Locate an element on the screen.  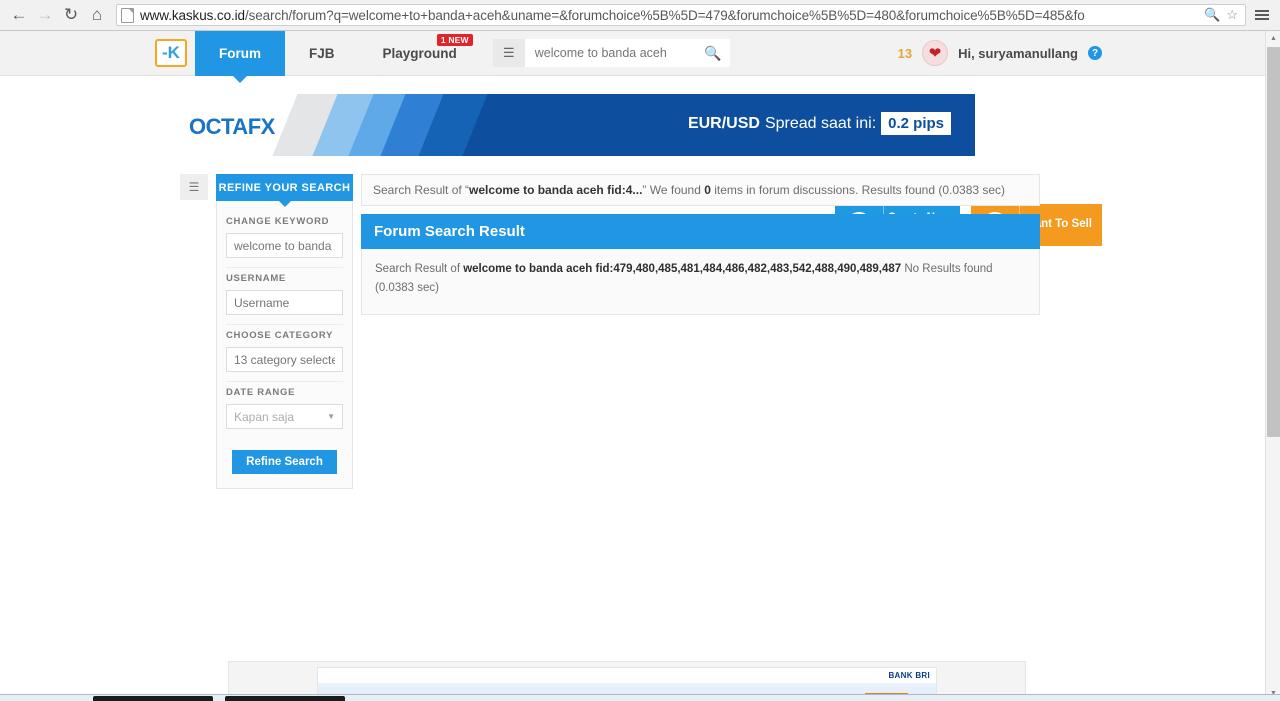
notification-count: 13 is located at coordinates (905, 53).